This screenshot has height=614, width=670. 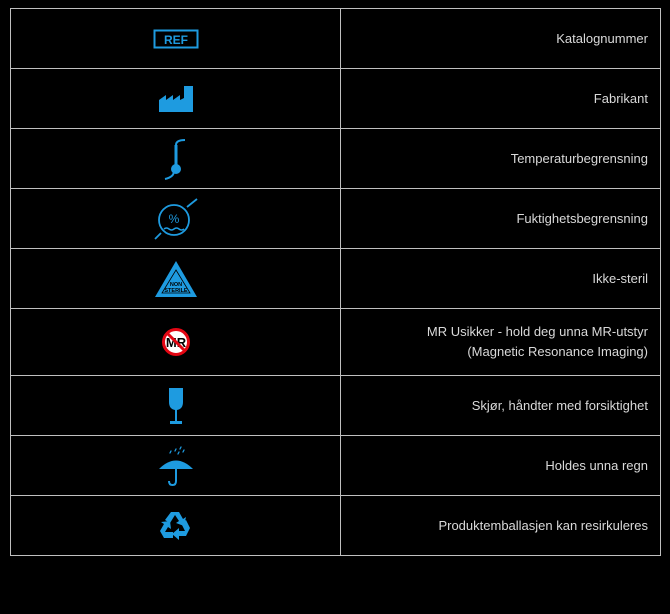 I want to click on umbrella-rain-icon, so click(x=175, y=465).